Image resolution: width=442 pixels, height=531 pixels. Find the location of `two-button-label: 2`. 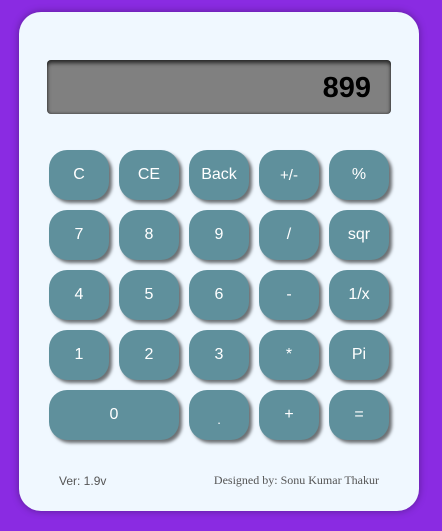

two-button-label: 2 is located at coordinates (149, 354).